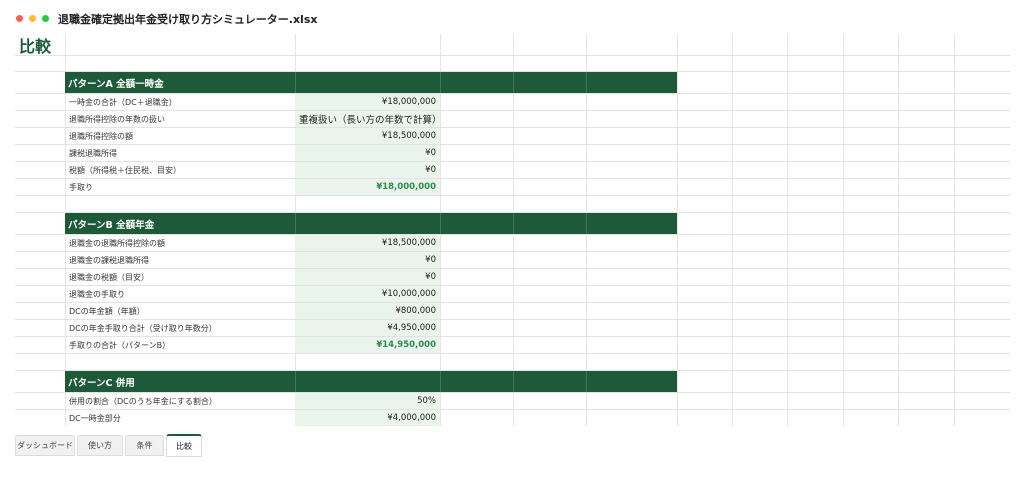 This screenshot has width=1024, height=478. Describe the element at coordinates (143, 401) in the screenshot. I see `row-label: 併用の割合（DCのうち年金にする割合）` at that location.